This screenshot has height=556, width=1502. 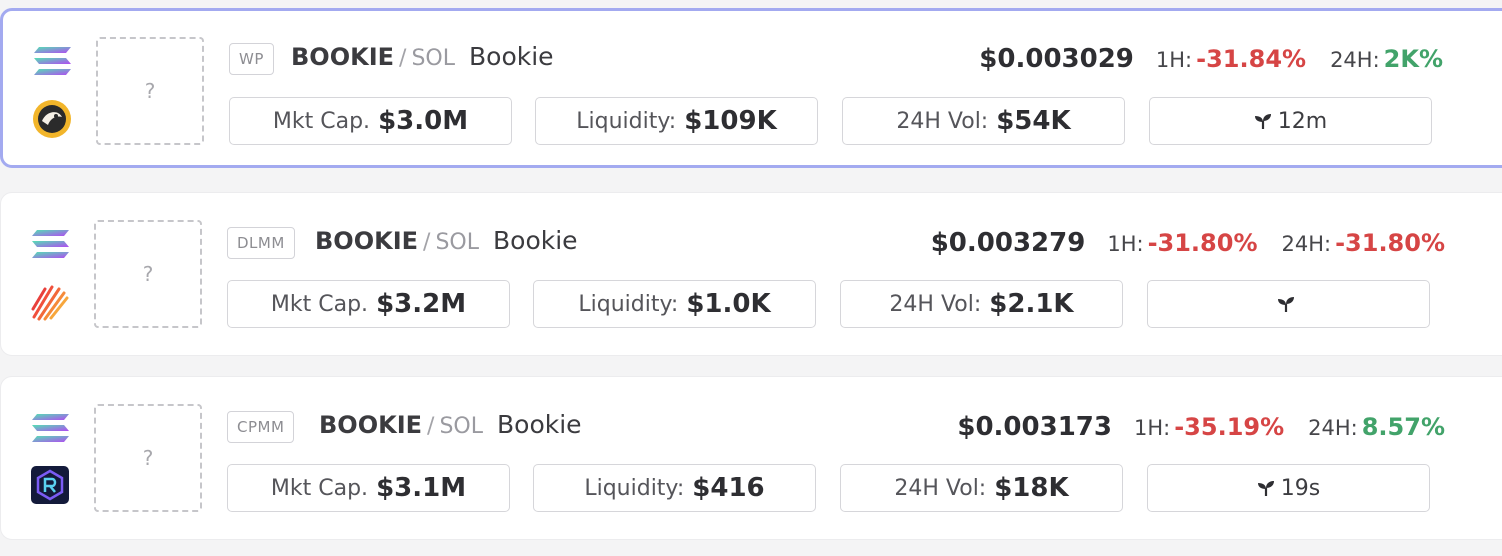 I want to click on change-1h: -35.19%, so click(x=1229, y=427).